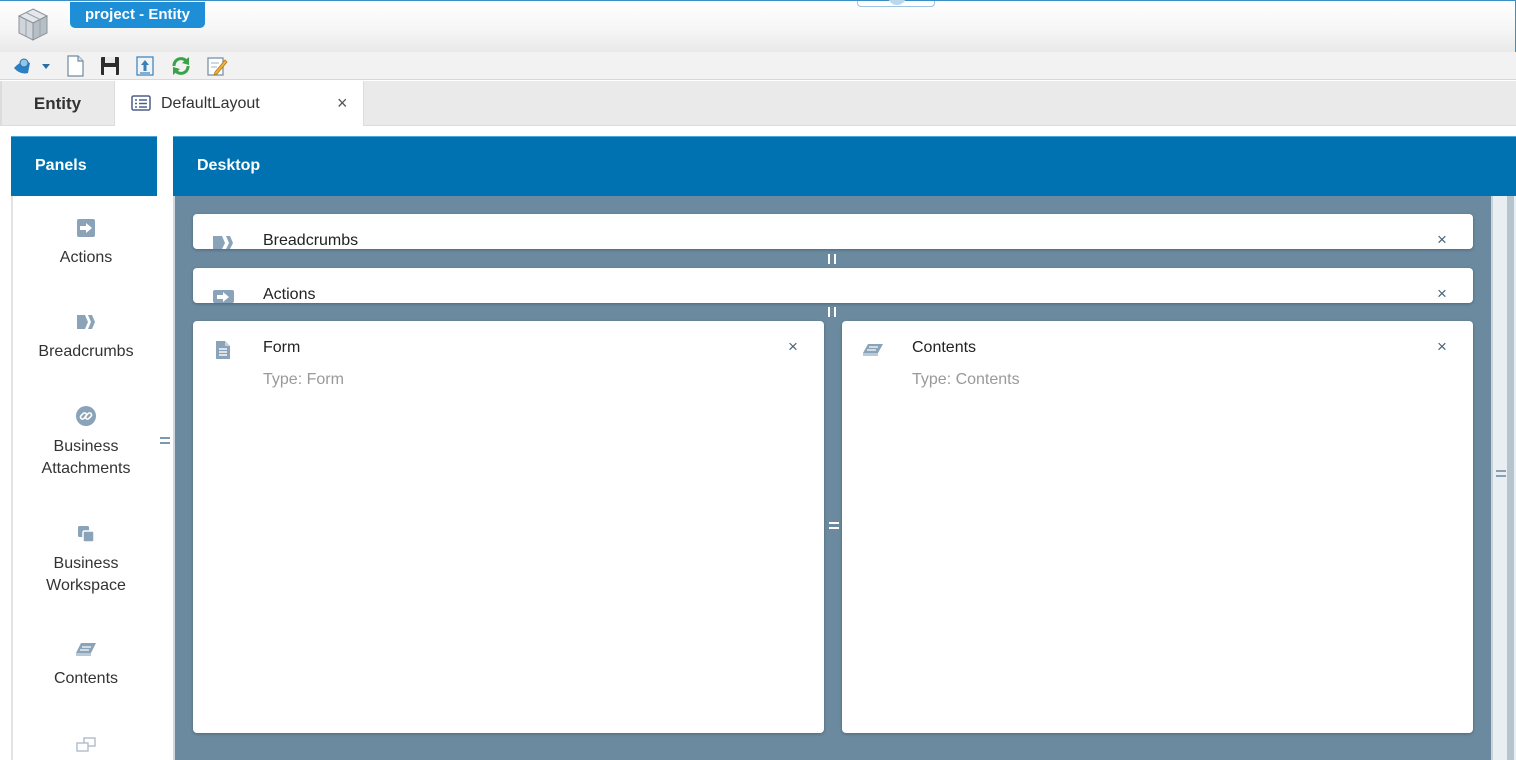 The image size is (1516, 760). I want to click on save-icon, so click(110, 66).